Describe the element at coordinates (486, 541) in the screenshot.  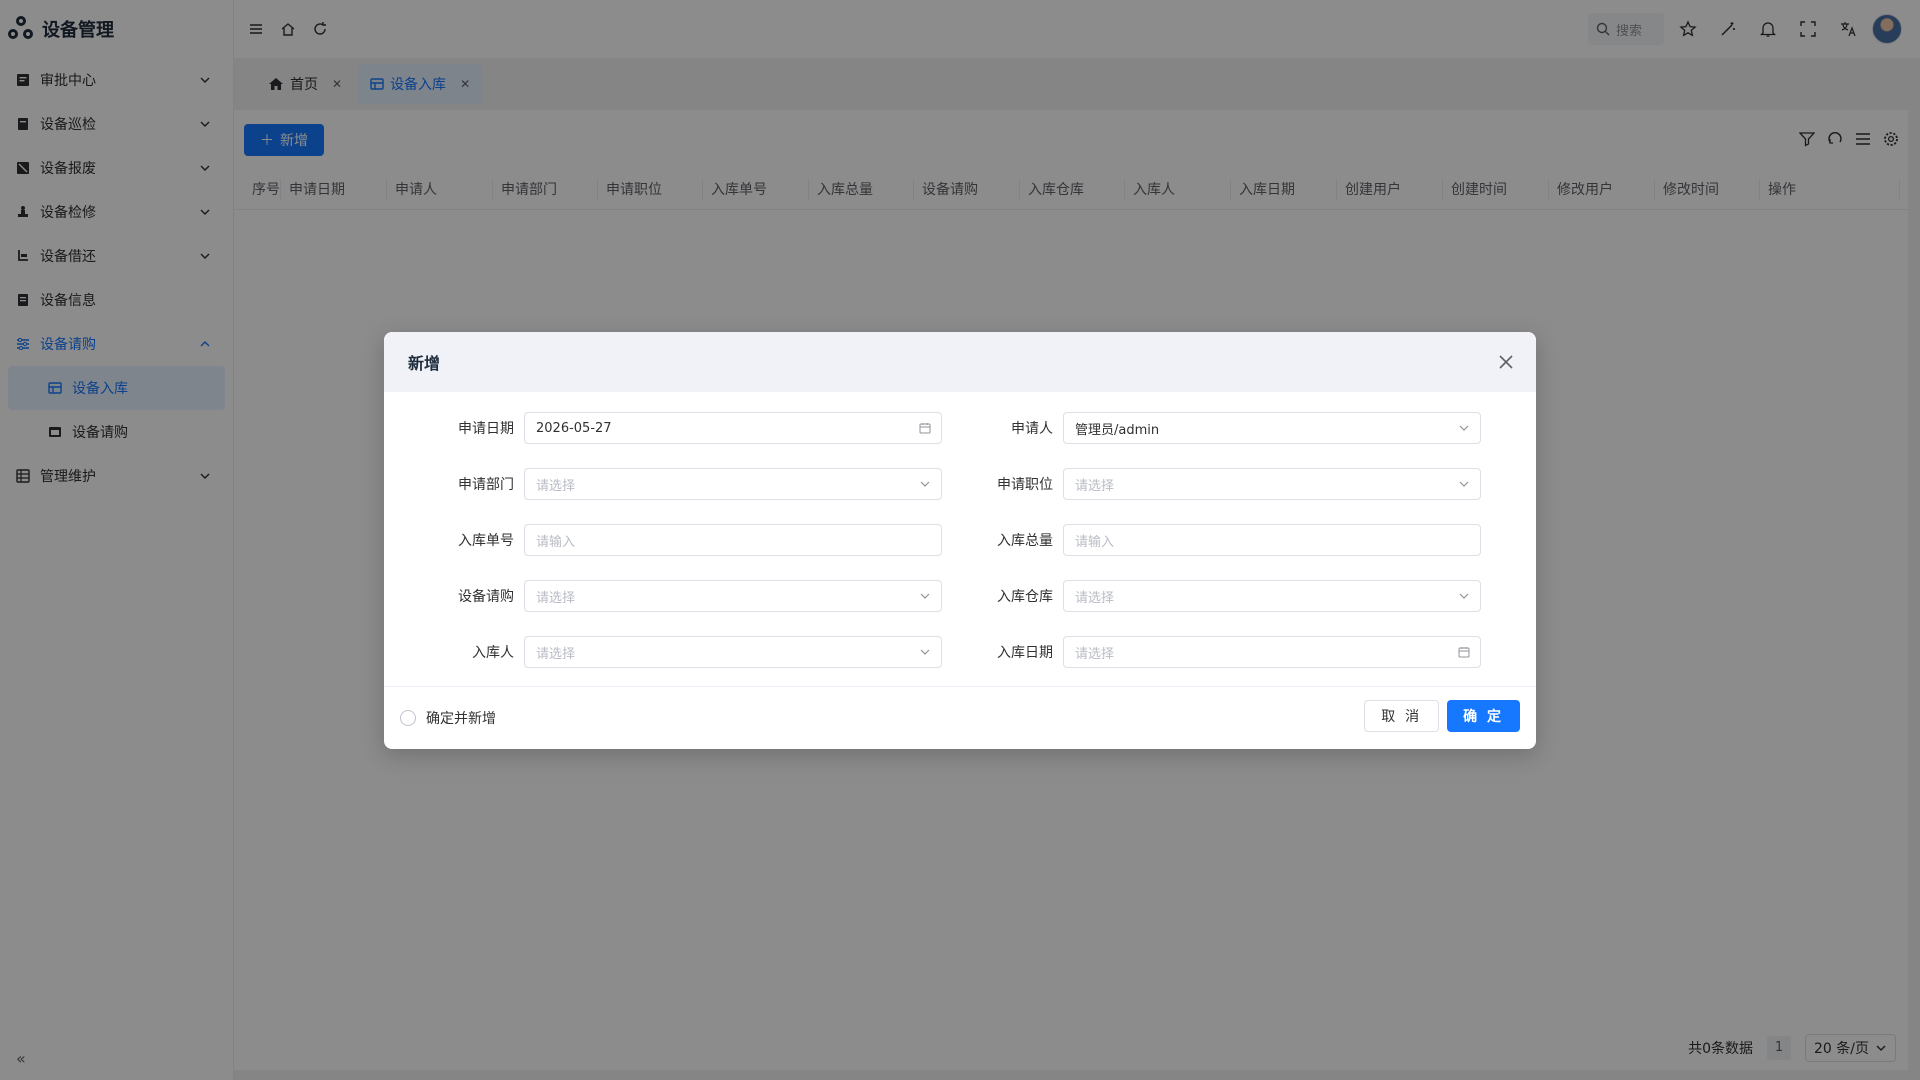
I see `field-label: 入库单号` at that location.